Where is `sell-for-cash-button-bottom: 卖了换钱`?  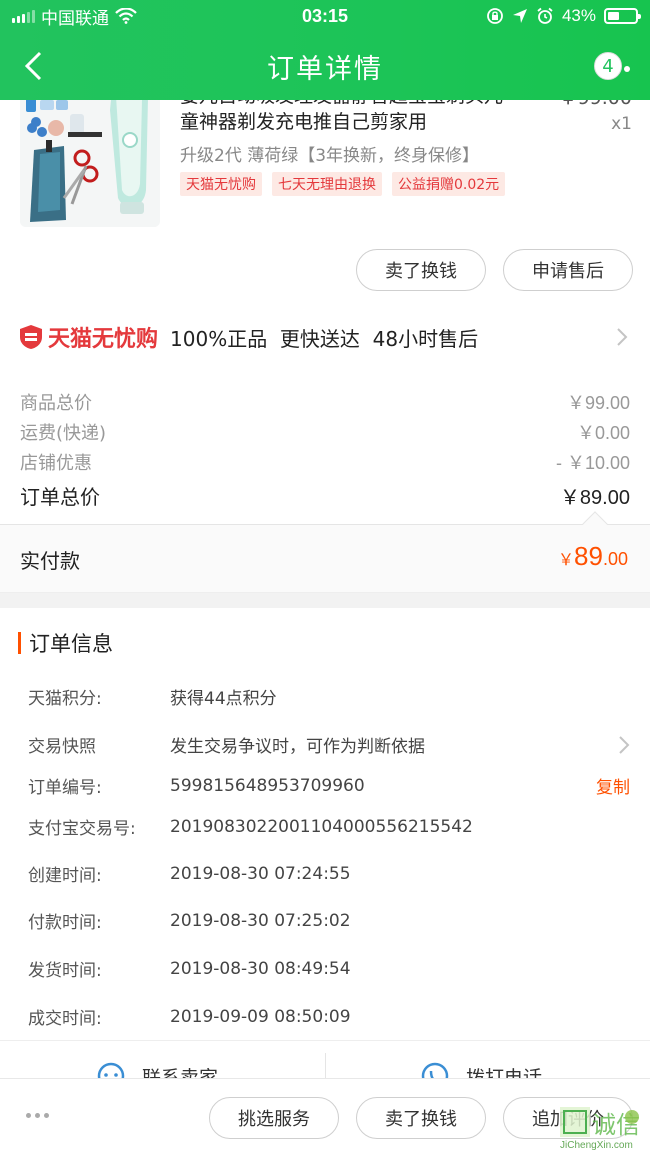 sell-for-cash-button-bottom: 卖了换钱 is located at coordinates (421, 1118).